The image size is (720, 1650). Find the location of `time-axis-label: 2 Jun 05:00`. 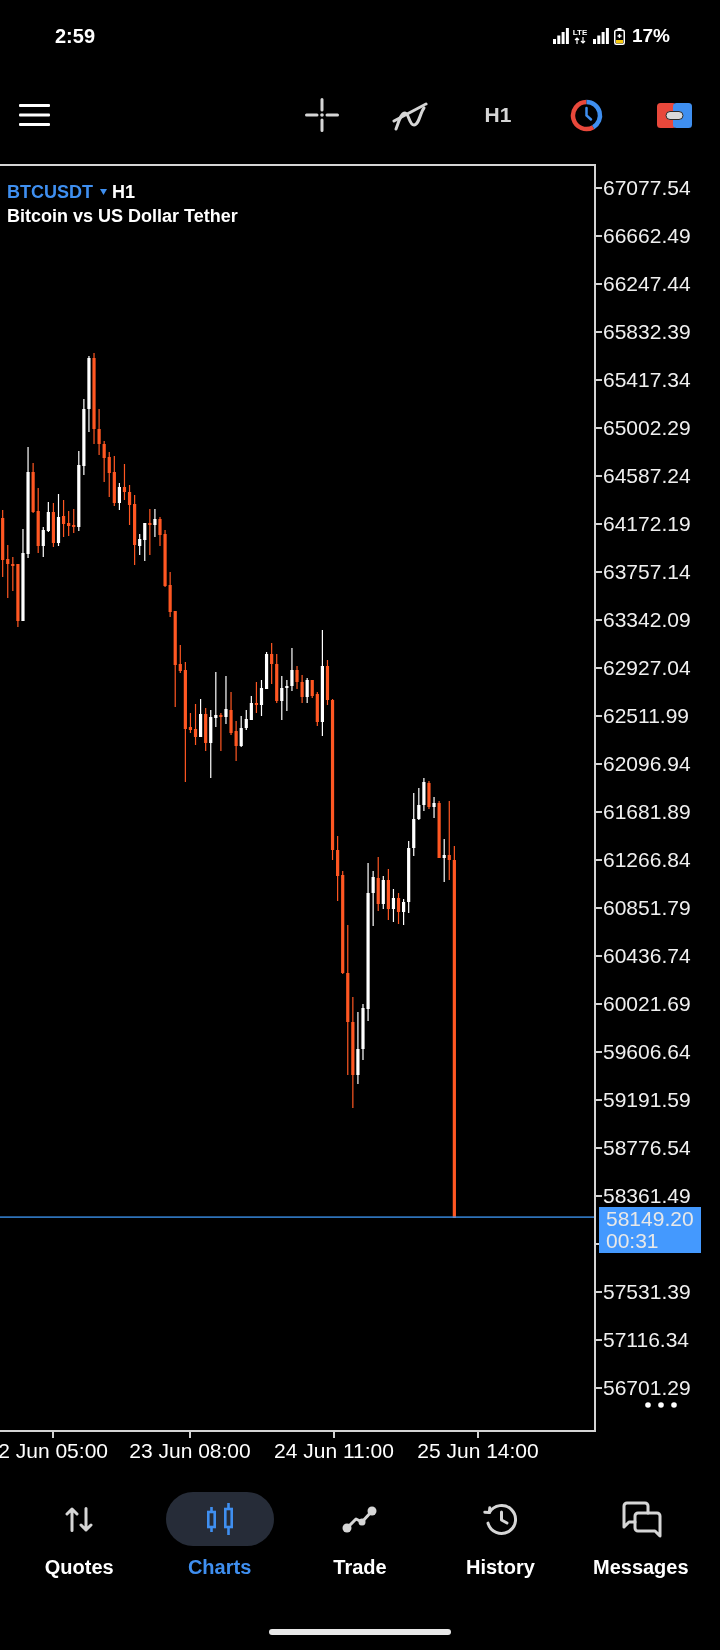

time-axis-label: 2 Jun 05:00 is located at coordinates (54, 1448).